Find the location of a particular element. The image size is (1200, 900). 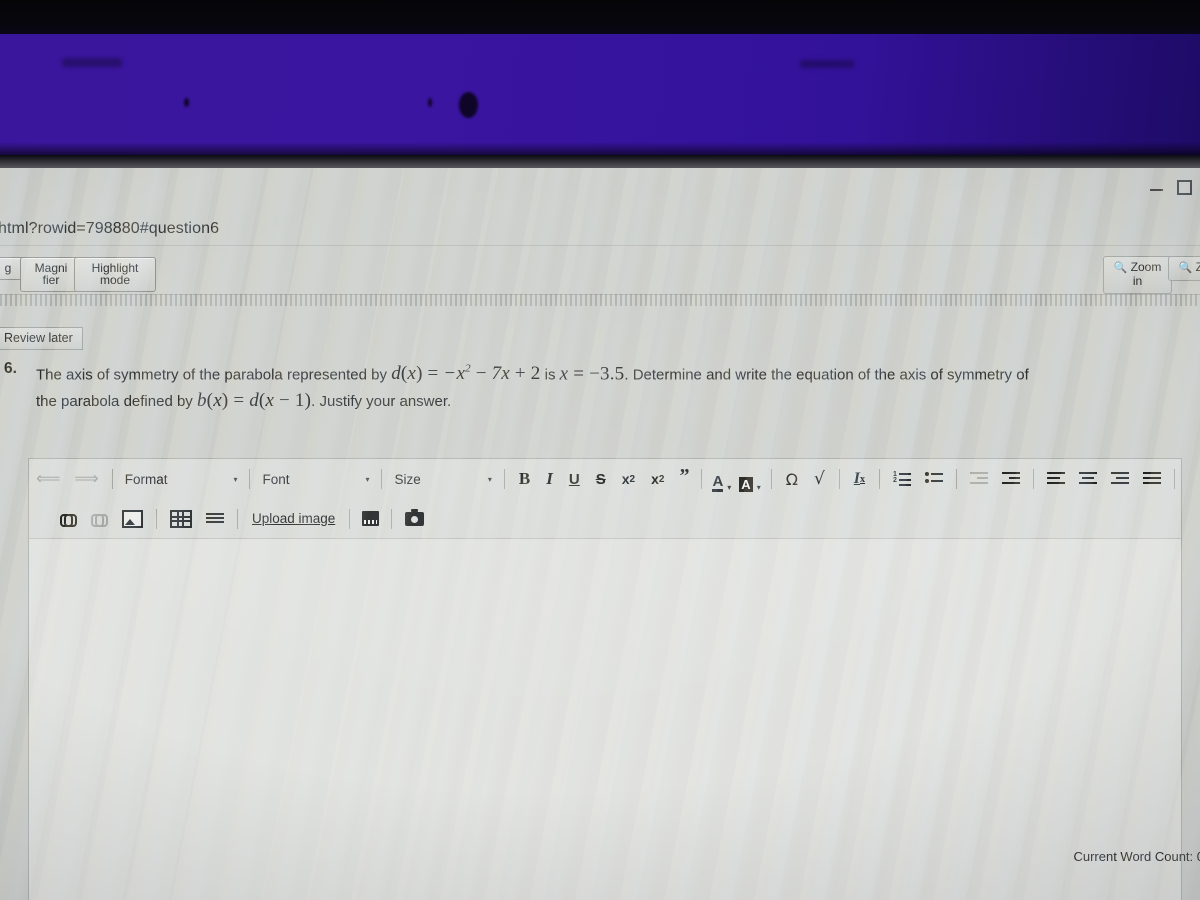

background-color-button: A ▾ is located at coordinates (749, 479).